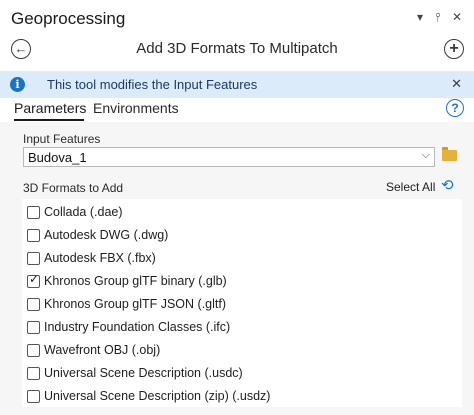 The width and height of the screenshot is (474, 415). I want to click on format-item: Universal Scene Description (.usdc), so click(242, 373).